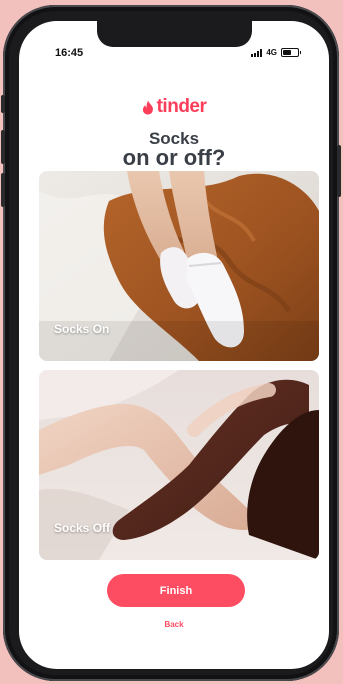  What do you see at coordinates (174, 34) in the screenshot?
I see `notch` at bounding box center [174, 34].